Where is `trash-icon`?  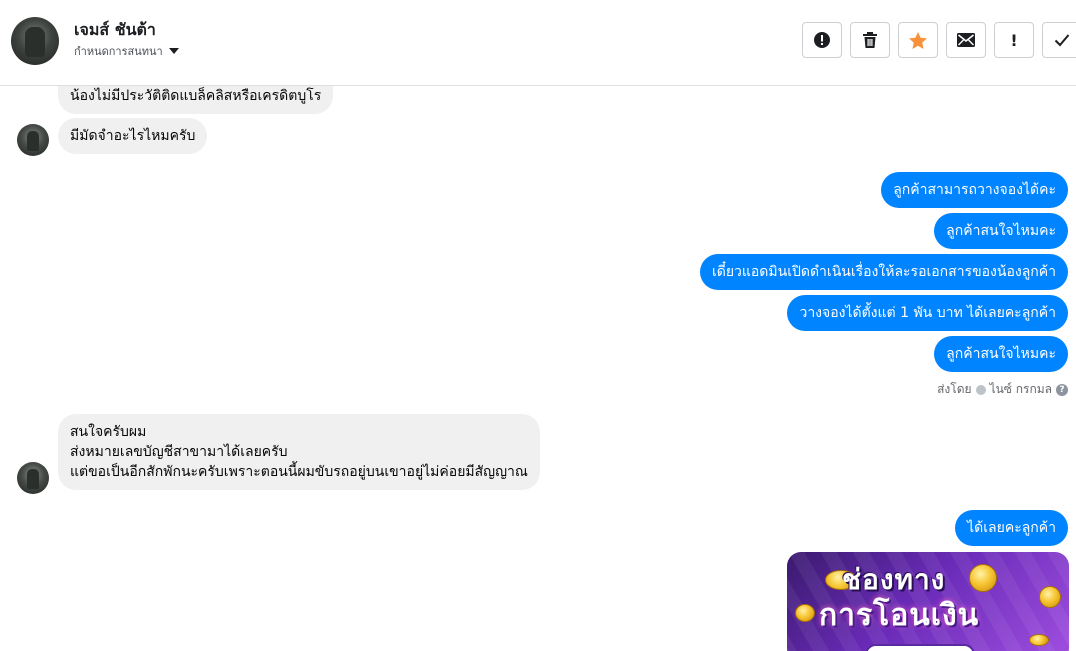 trash-icon is located at coordinates (870, 40).